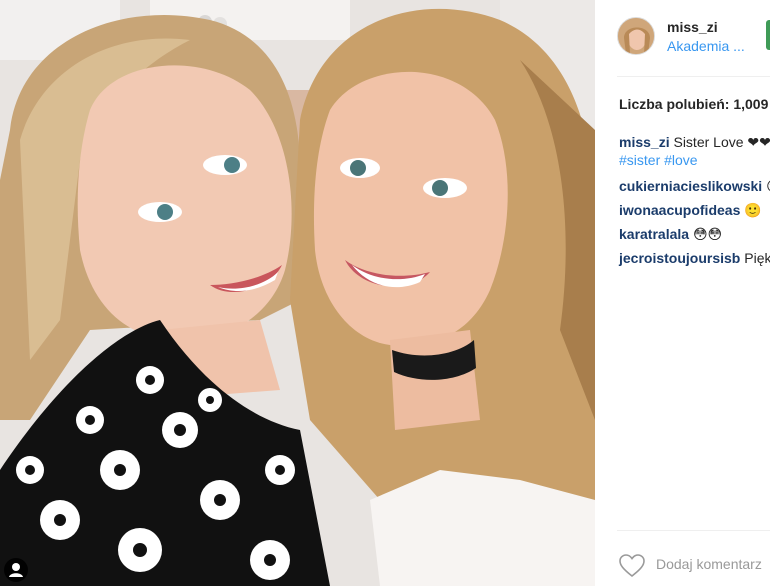 The image size is (770, 586). I want to click on comment-text: 😳😳, so click(706, 234).